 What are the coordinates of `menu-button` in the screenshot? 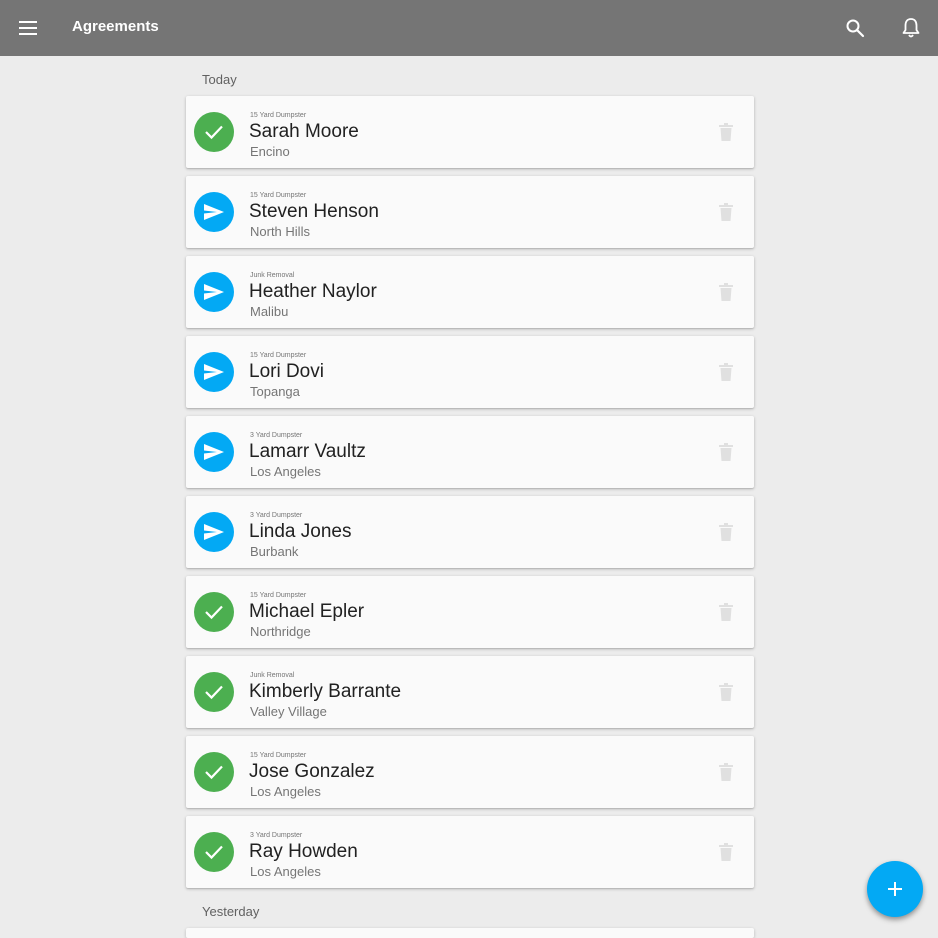 It's located at (28, 28).